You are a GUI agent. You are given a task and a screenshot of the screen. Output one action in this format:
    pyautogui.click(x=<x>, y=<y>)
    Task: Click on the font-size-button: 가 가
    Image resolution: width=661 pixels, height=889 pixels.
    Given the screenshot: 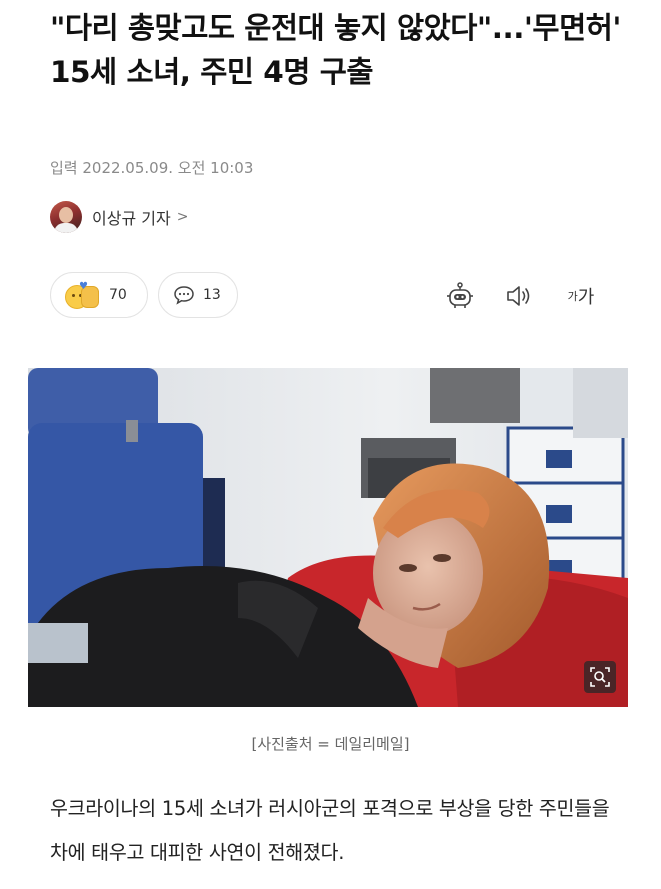 What is the action you would take?
    pyautogui.click(x=581, y=296)
    